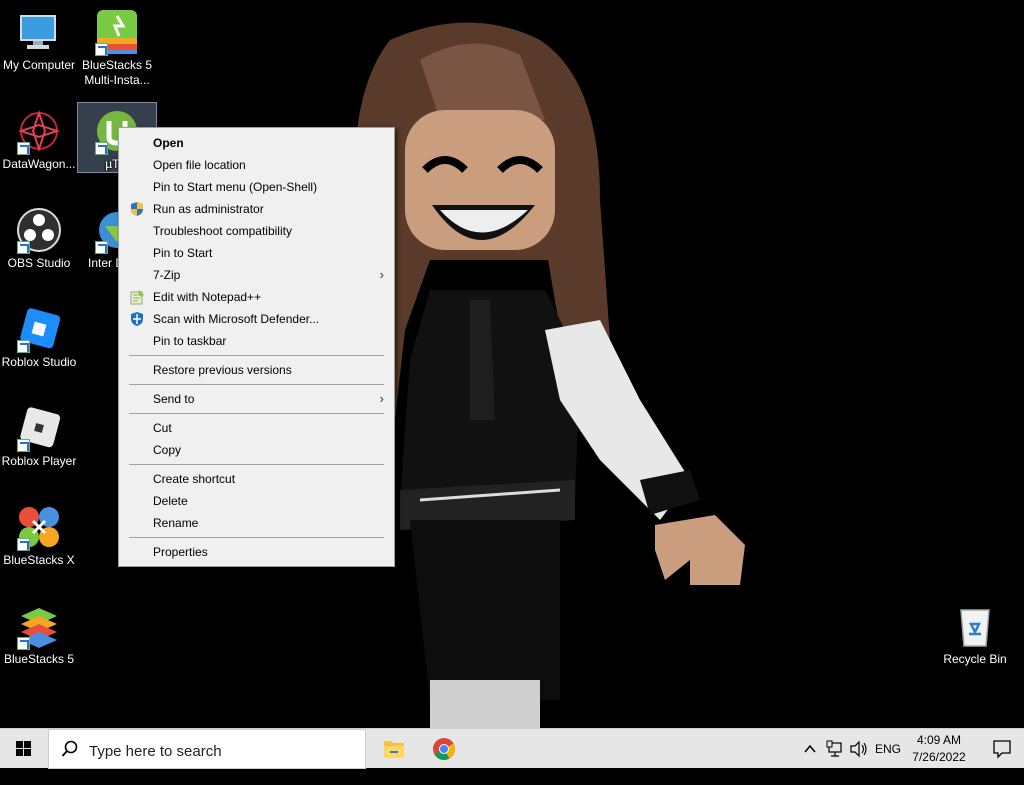 This screenshot has height=785, width=1024. Describe the element at coordinates (256, 501) in the screenshot. I see `menu-item-delete: Delete` at that location.